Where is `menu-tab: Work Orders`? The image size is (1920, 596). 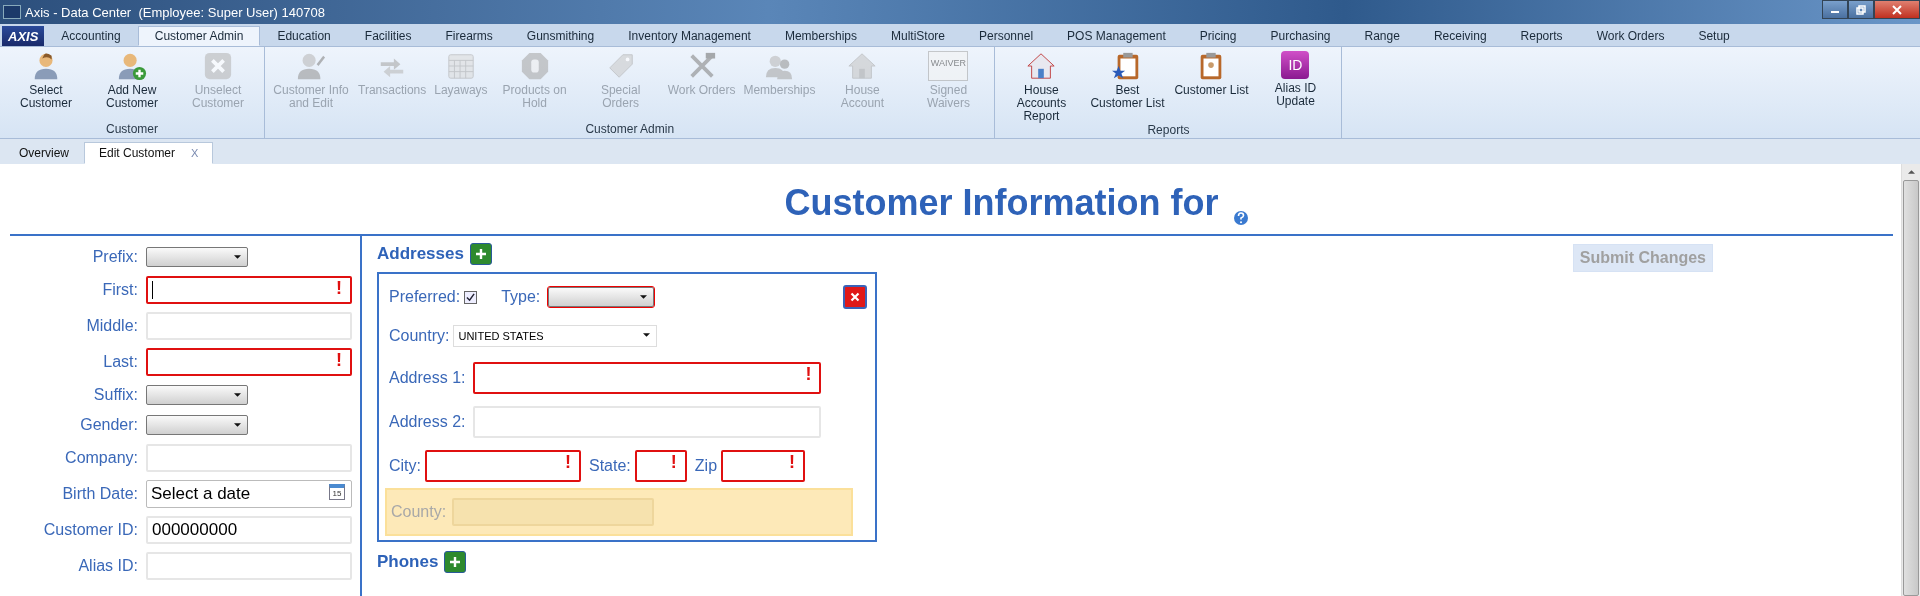 menu-tab: Work Orders is located at coordinates (1630, 36).